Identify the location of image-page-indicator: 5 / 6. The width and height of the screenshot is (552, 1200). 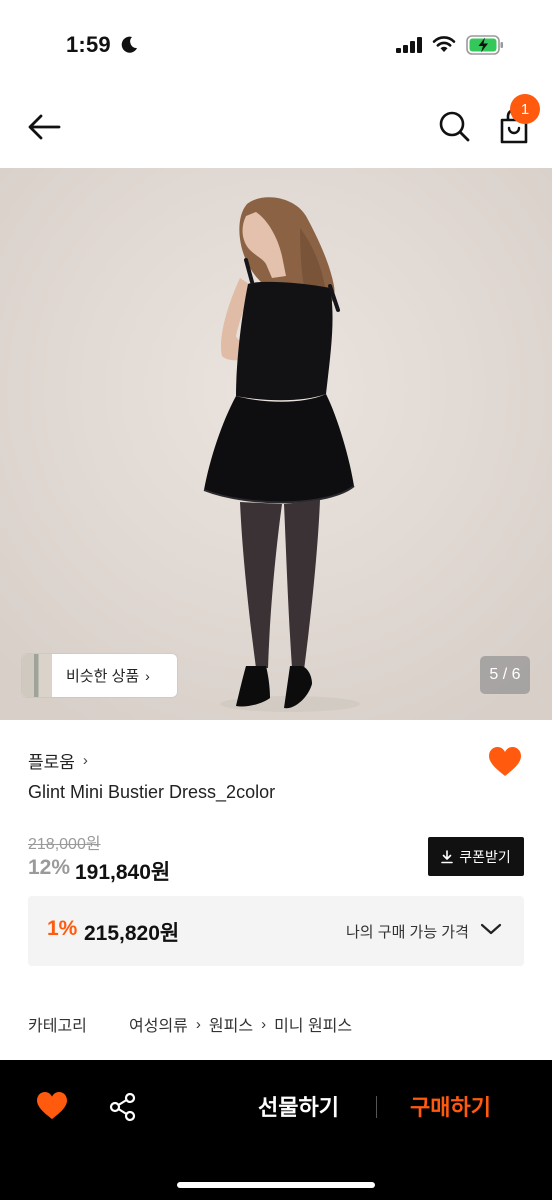
(505, 675).